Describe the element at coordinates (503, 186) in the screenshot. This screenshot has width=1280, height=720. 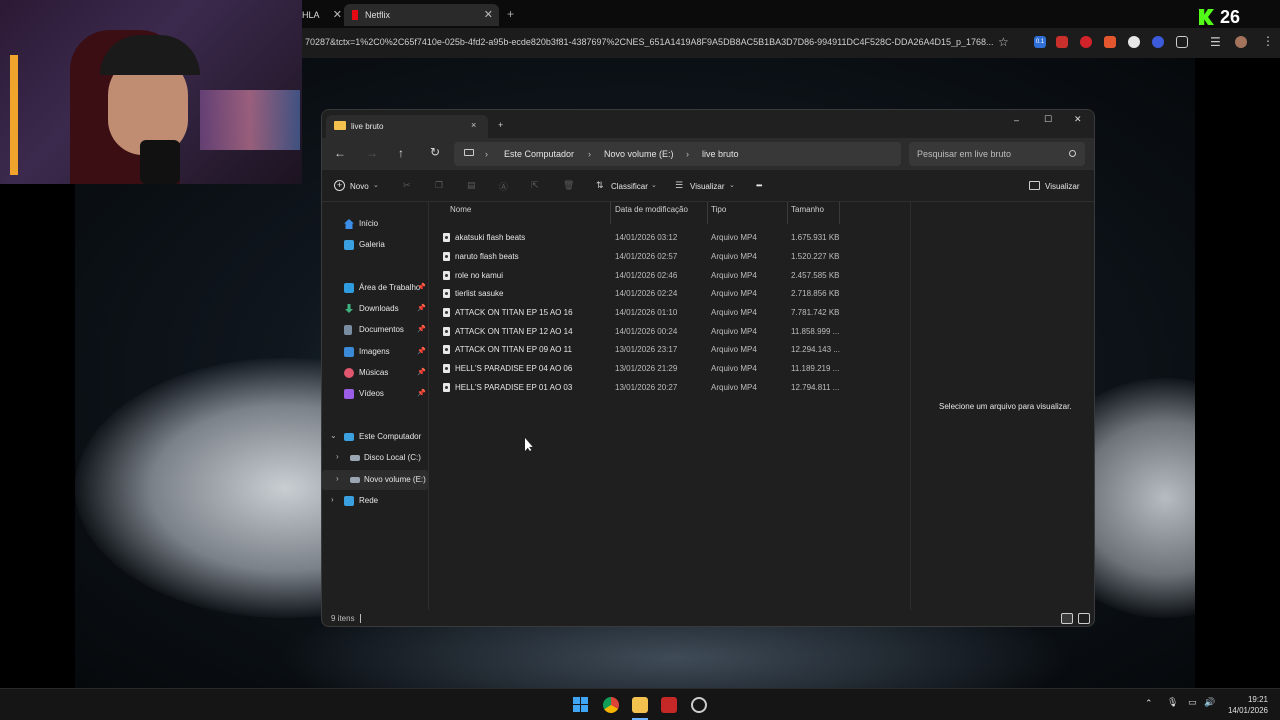
I see `rename-icon: Ⓐ` at that location.